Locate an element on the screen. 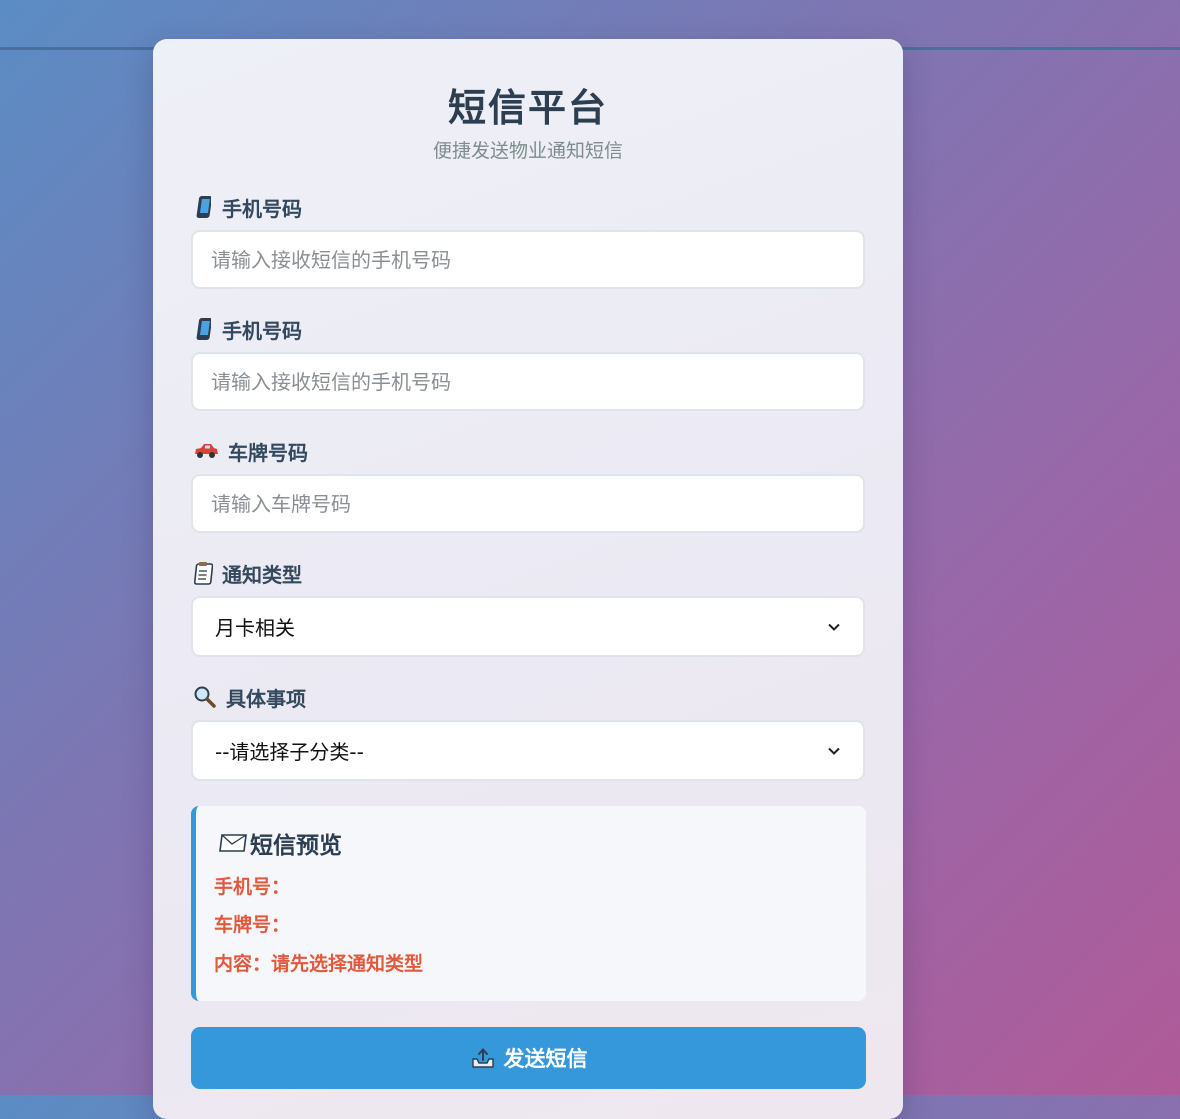 This screenshot has width=1180, height=1119. notice-type-label: 通知类型 is located at coordinates (247, 573).